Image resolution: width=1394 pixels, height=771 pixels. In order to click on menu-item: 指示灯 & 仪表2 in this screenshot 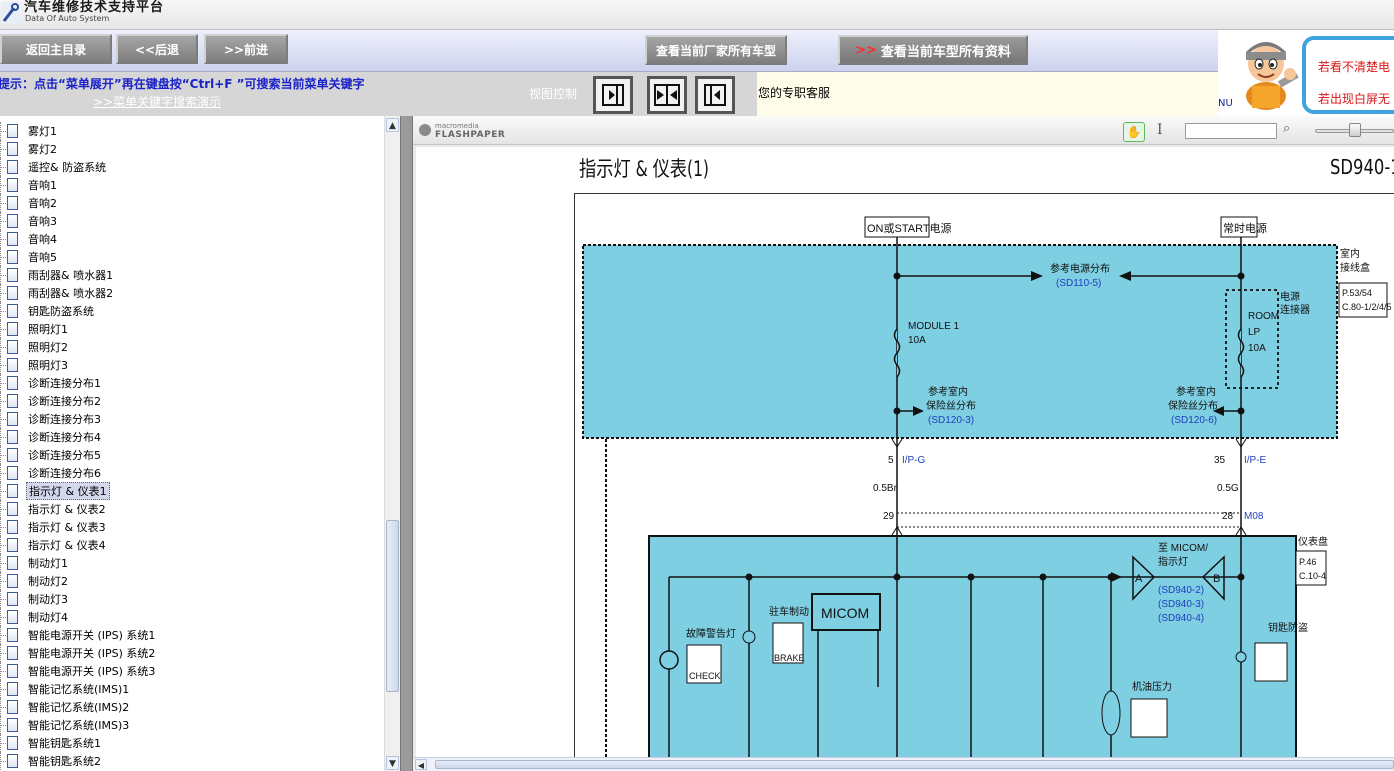, I will do `click(192, 509)`.